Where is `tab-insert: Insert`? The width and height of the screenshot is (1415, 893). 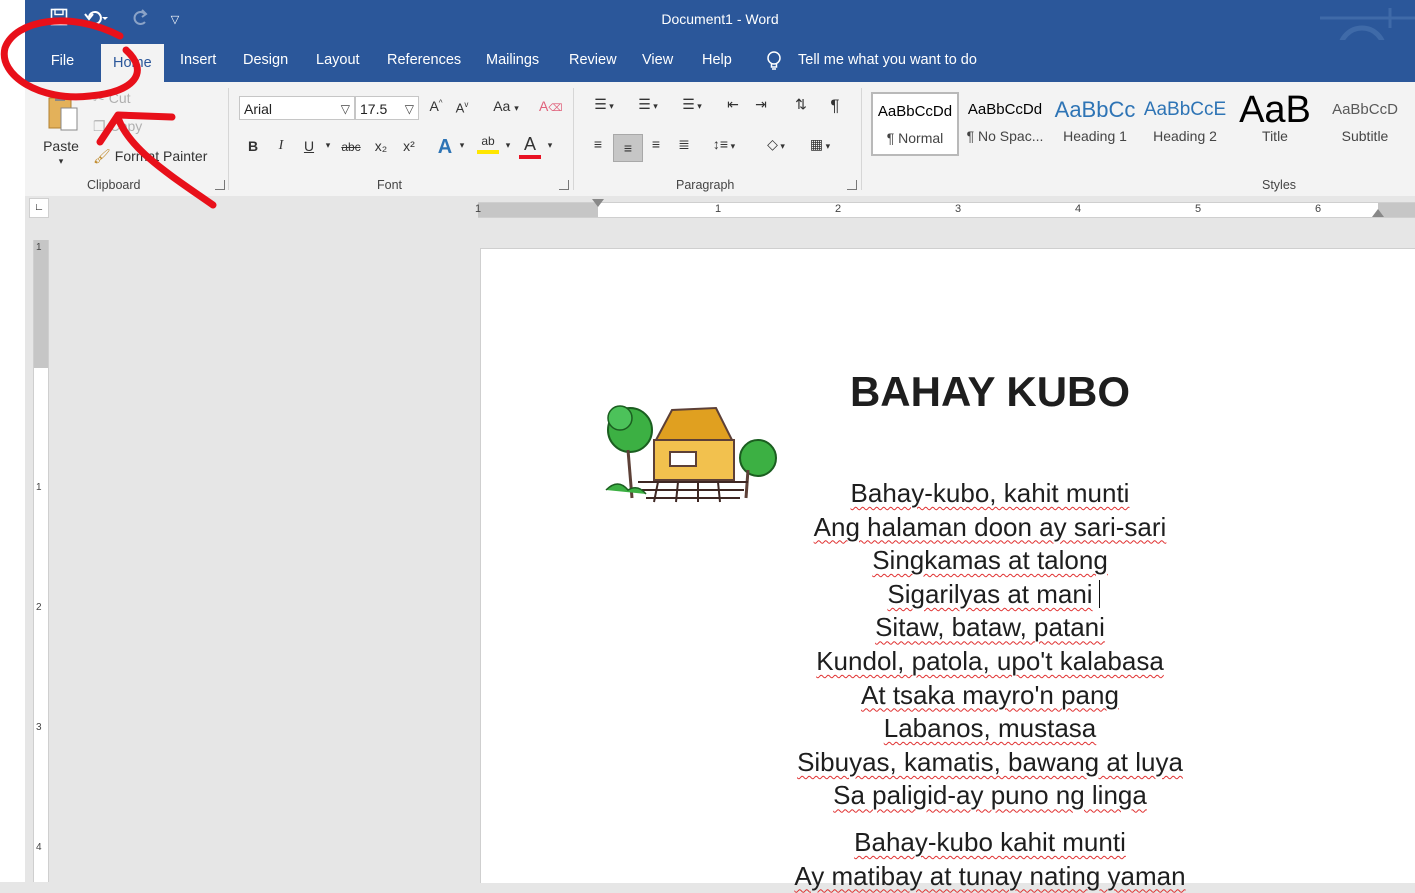 tab-insert: Insert is located at coordinates (198, 60).